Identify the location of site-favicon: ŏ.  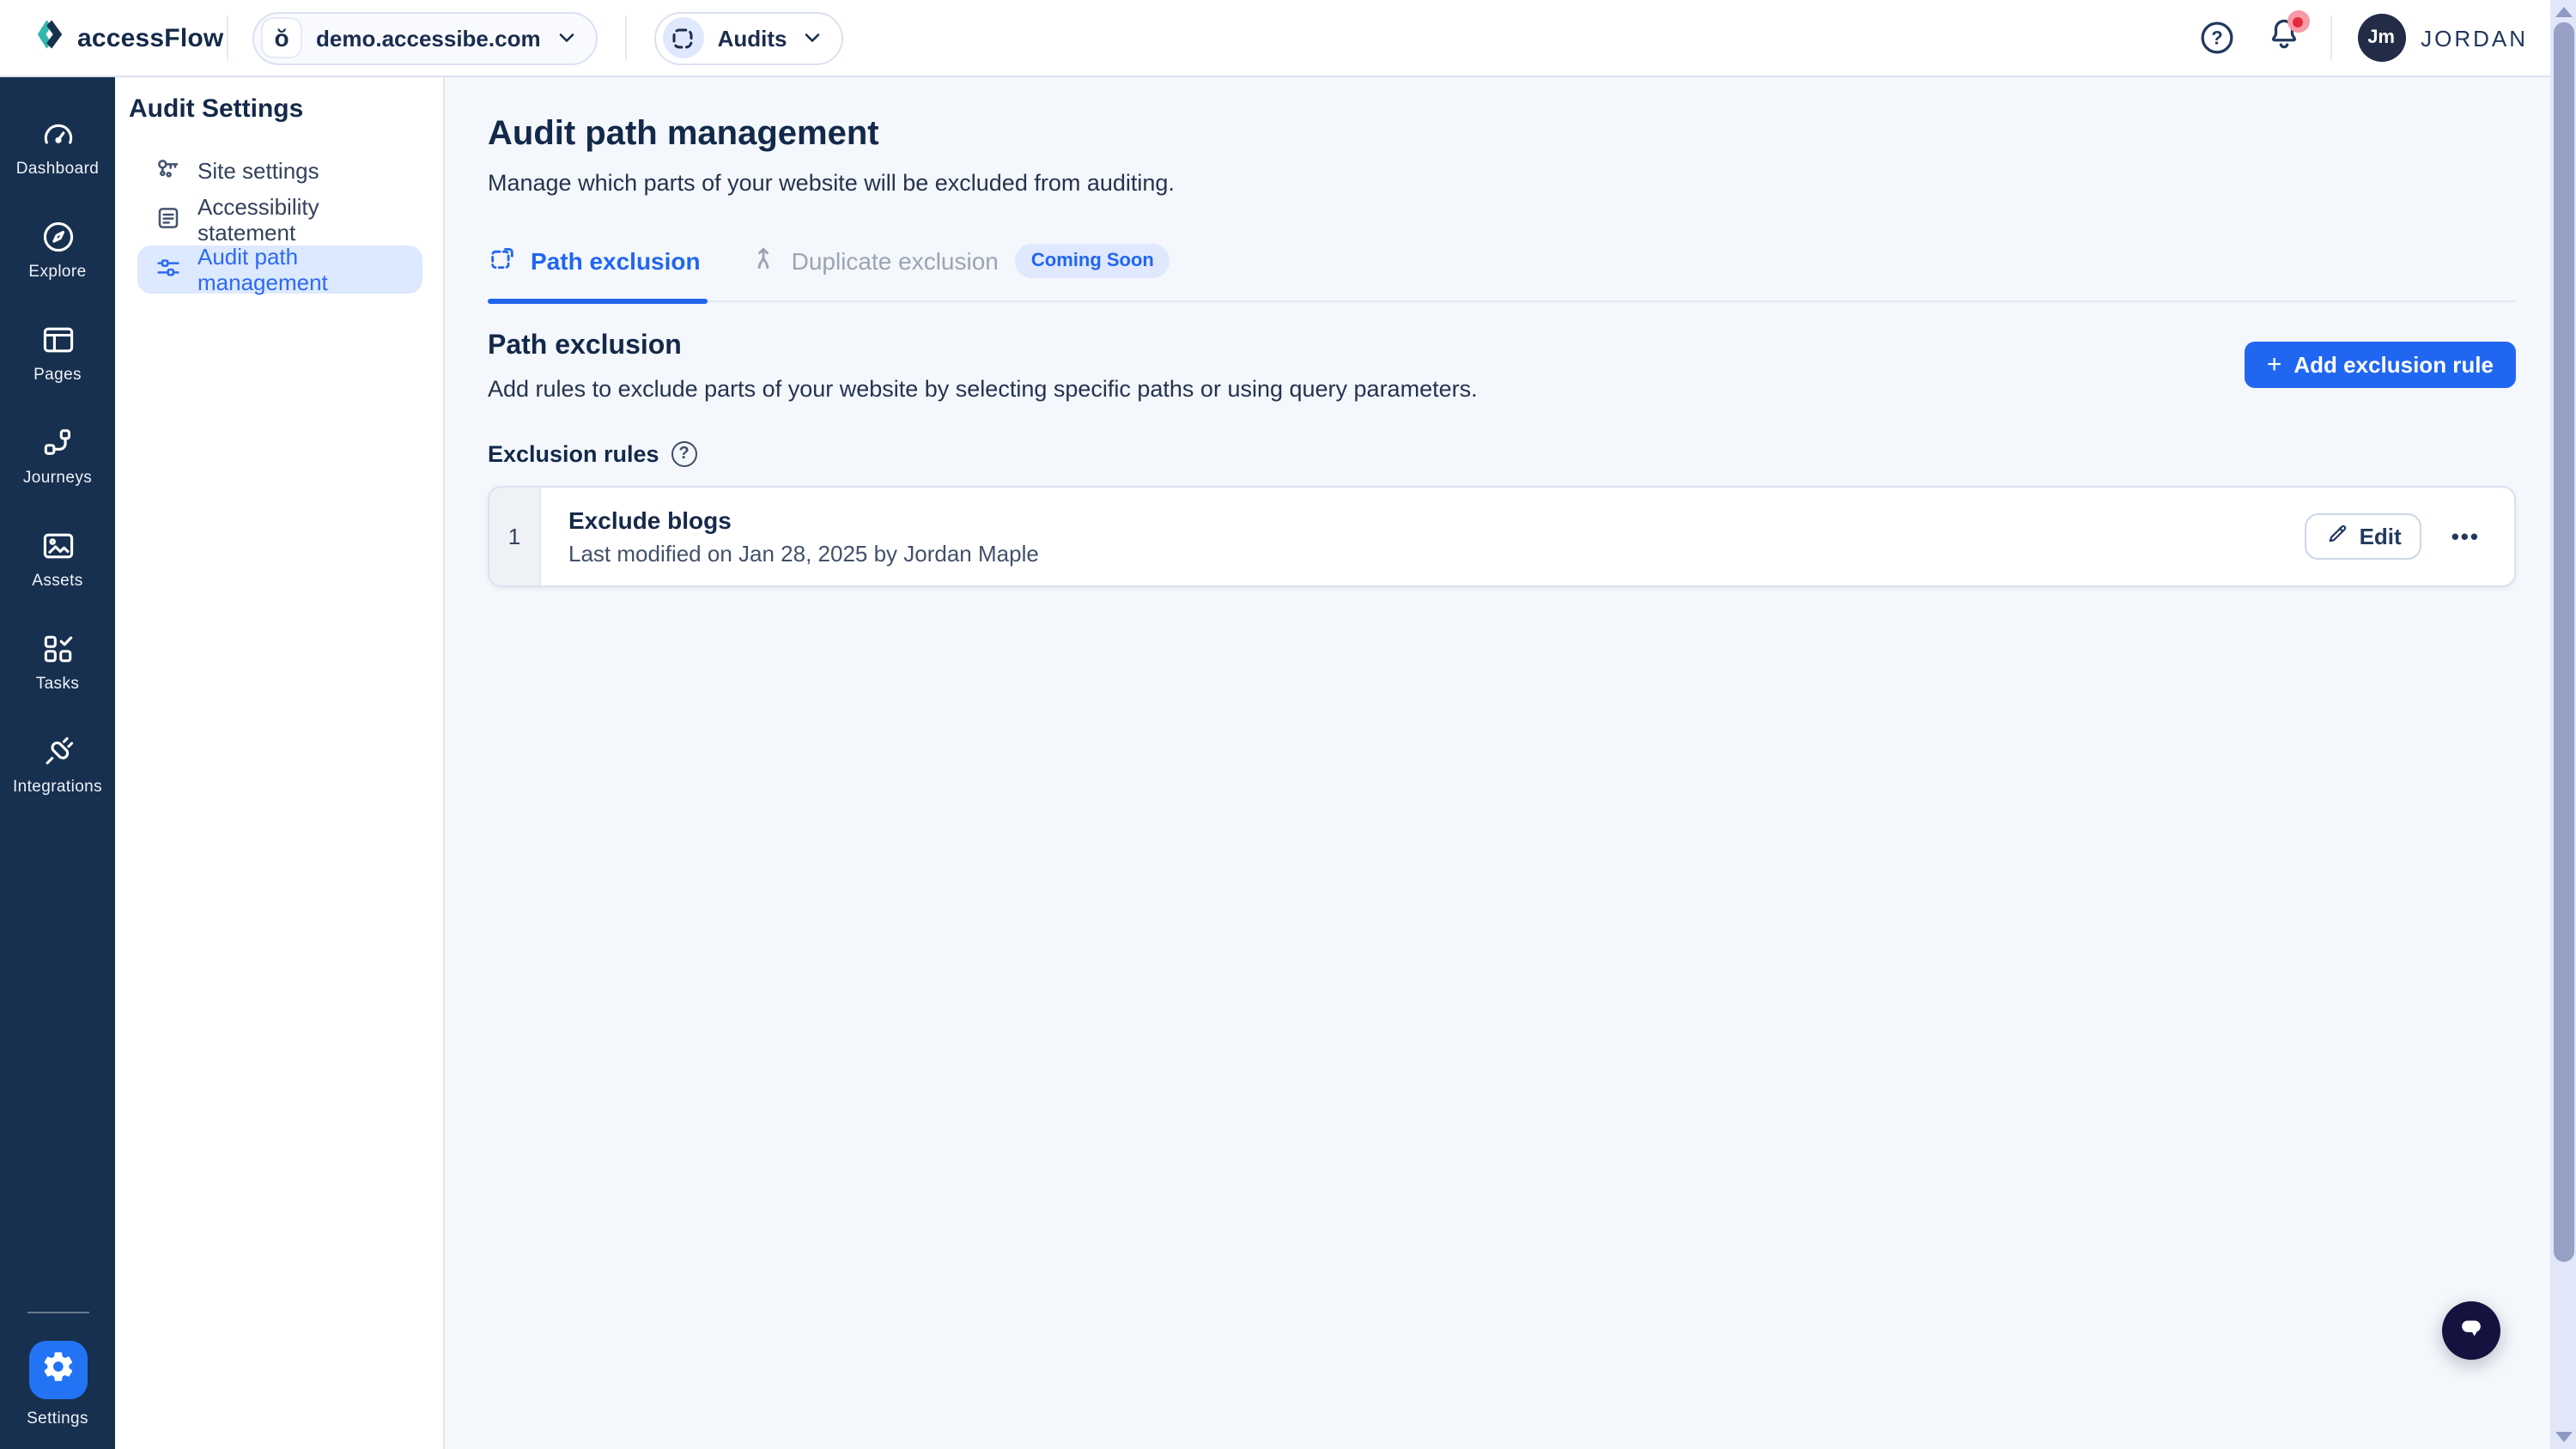
(281, 37).